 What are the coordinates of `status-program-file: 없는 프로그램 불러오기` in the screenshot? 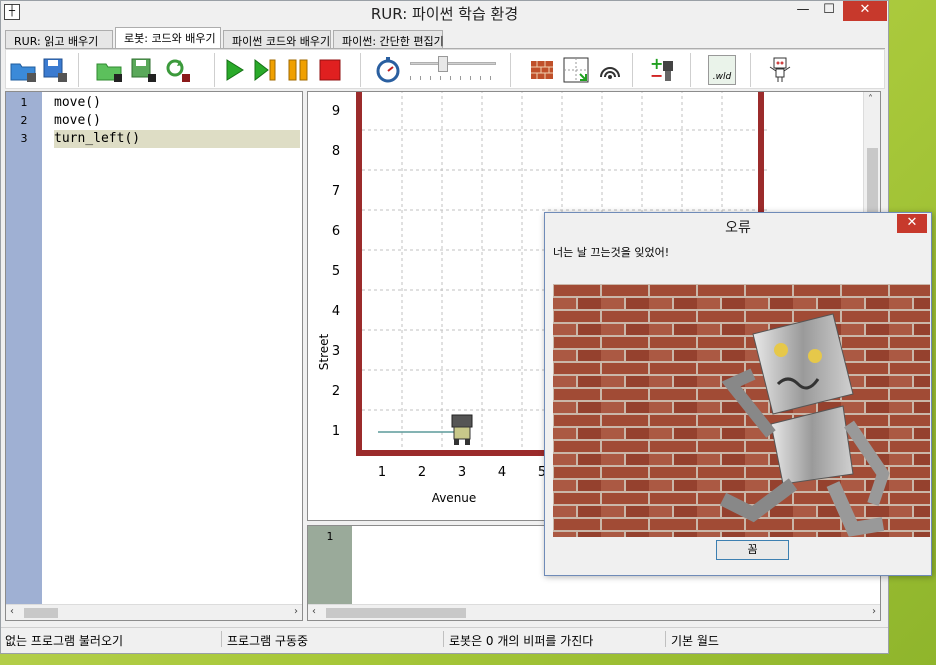 It's located at (64, 641).